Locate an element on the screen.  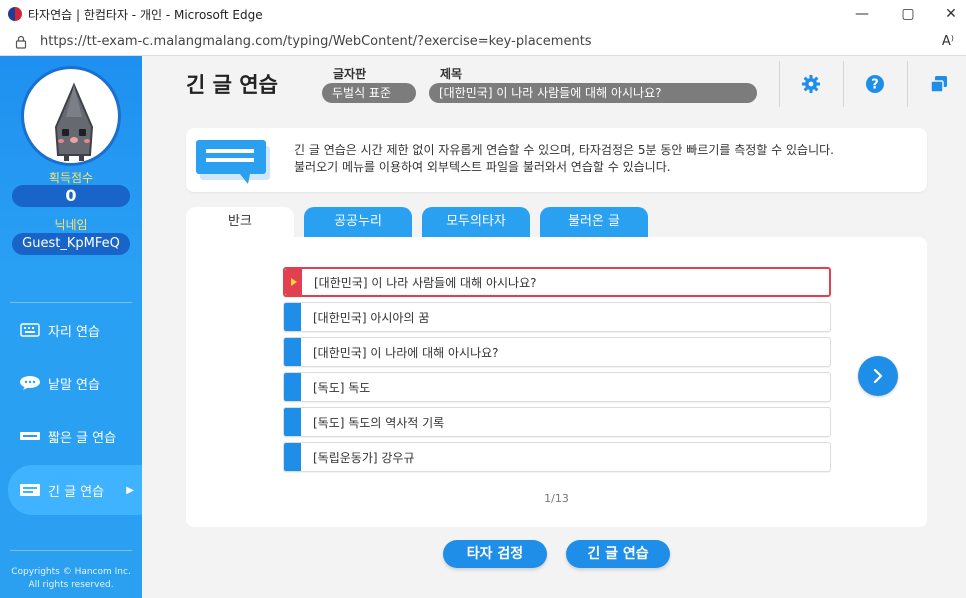
lock-icon is located at coordinates (21, 42).